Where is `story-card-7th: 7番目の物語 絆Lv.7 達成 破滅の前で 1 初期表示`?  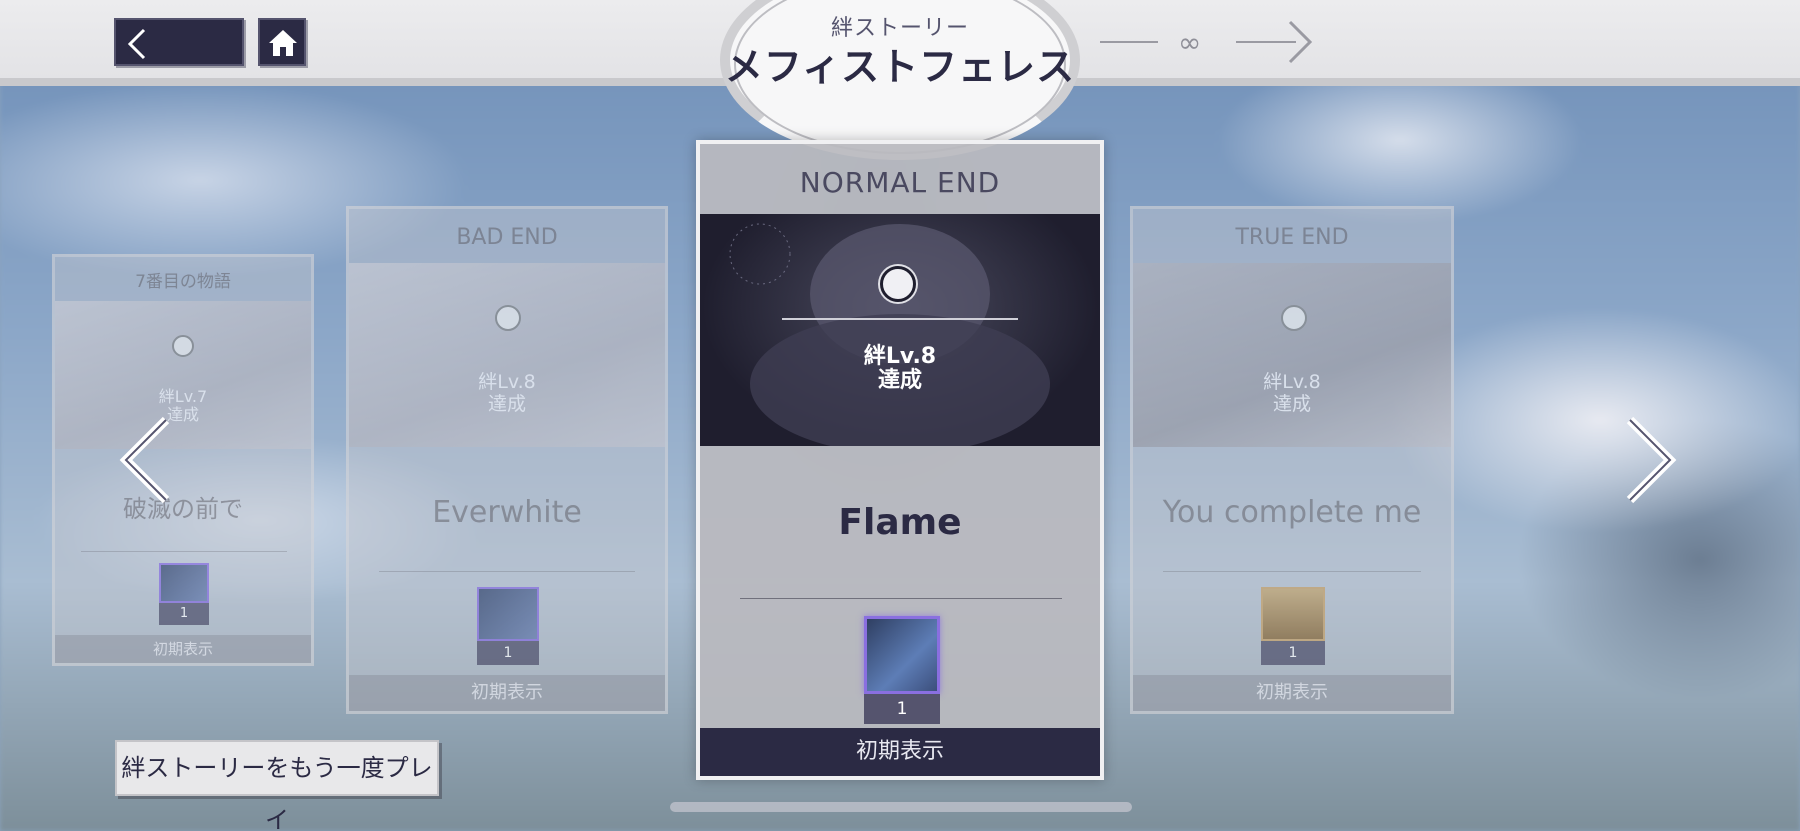
story-card-7th: 7番目の物語 絆Lv.7 達成 破滅の前で 1 初期表示 is located at coordinates (183, 460).